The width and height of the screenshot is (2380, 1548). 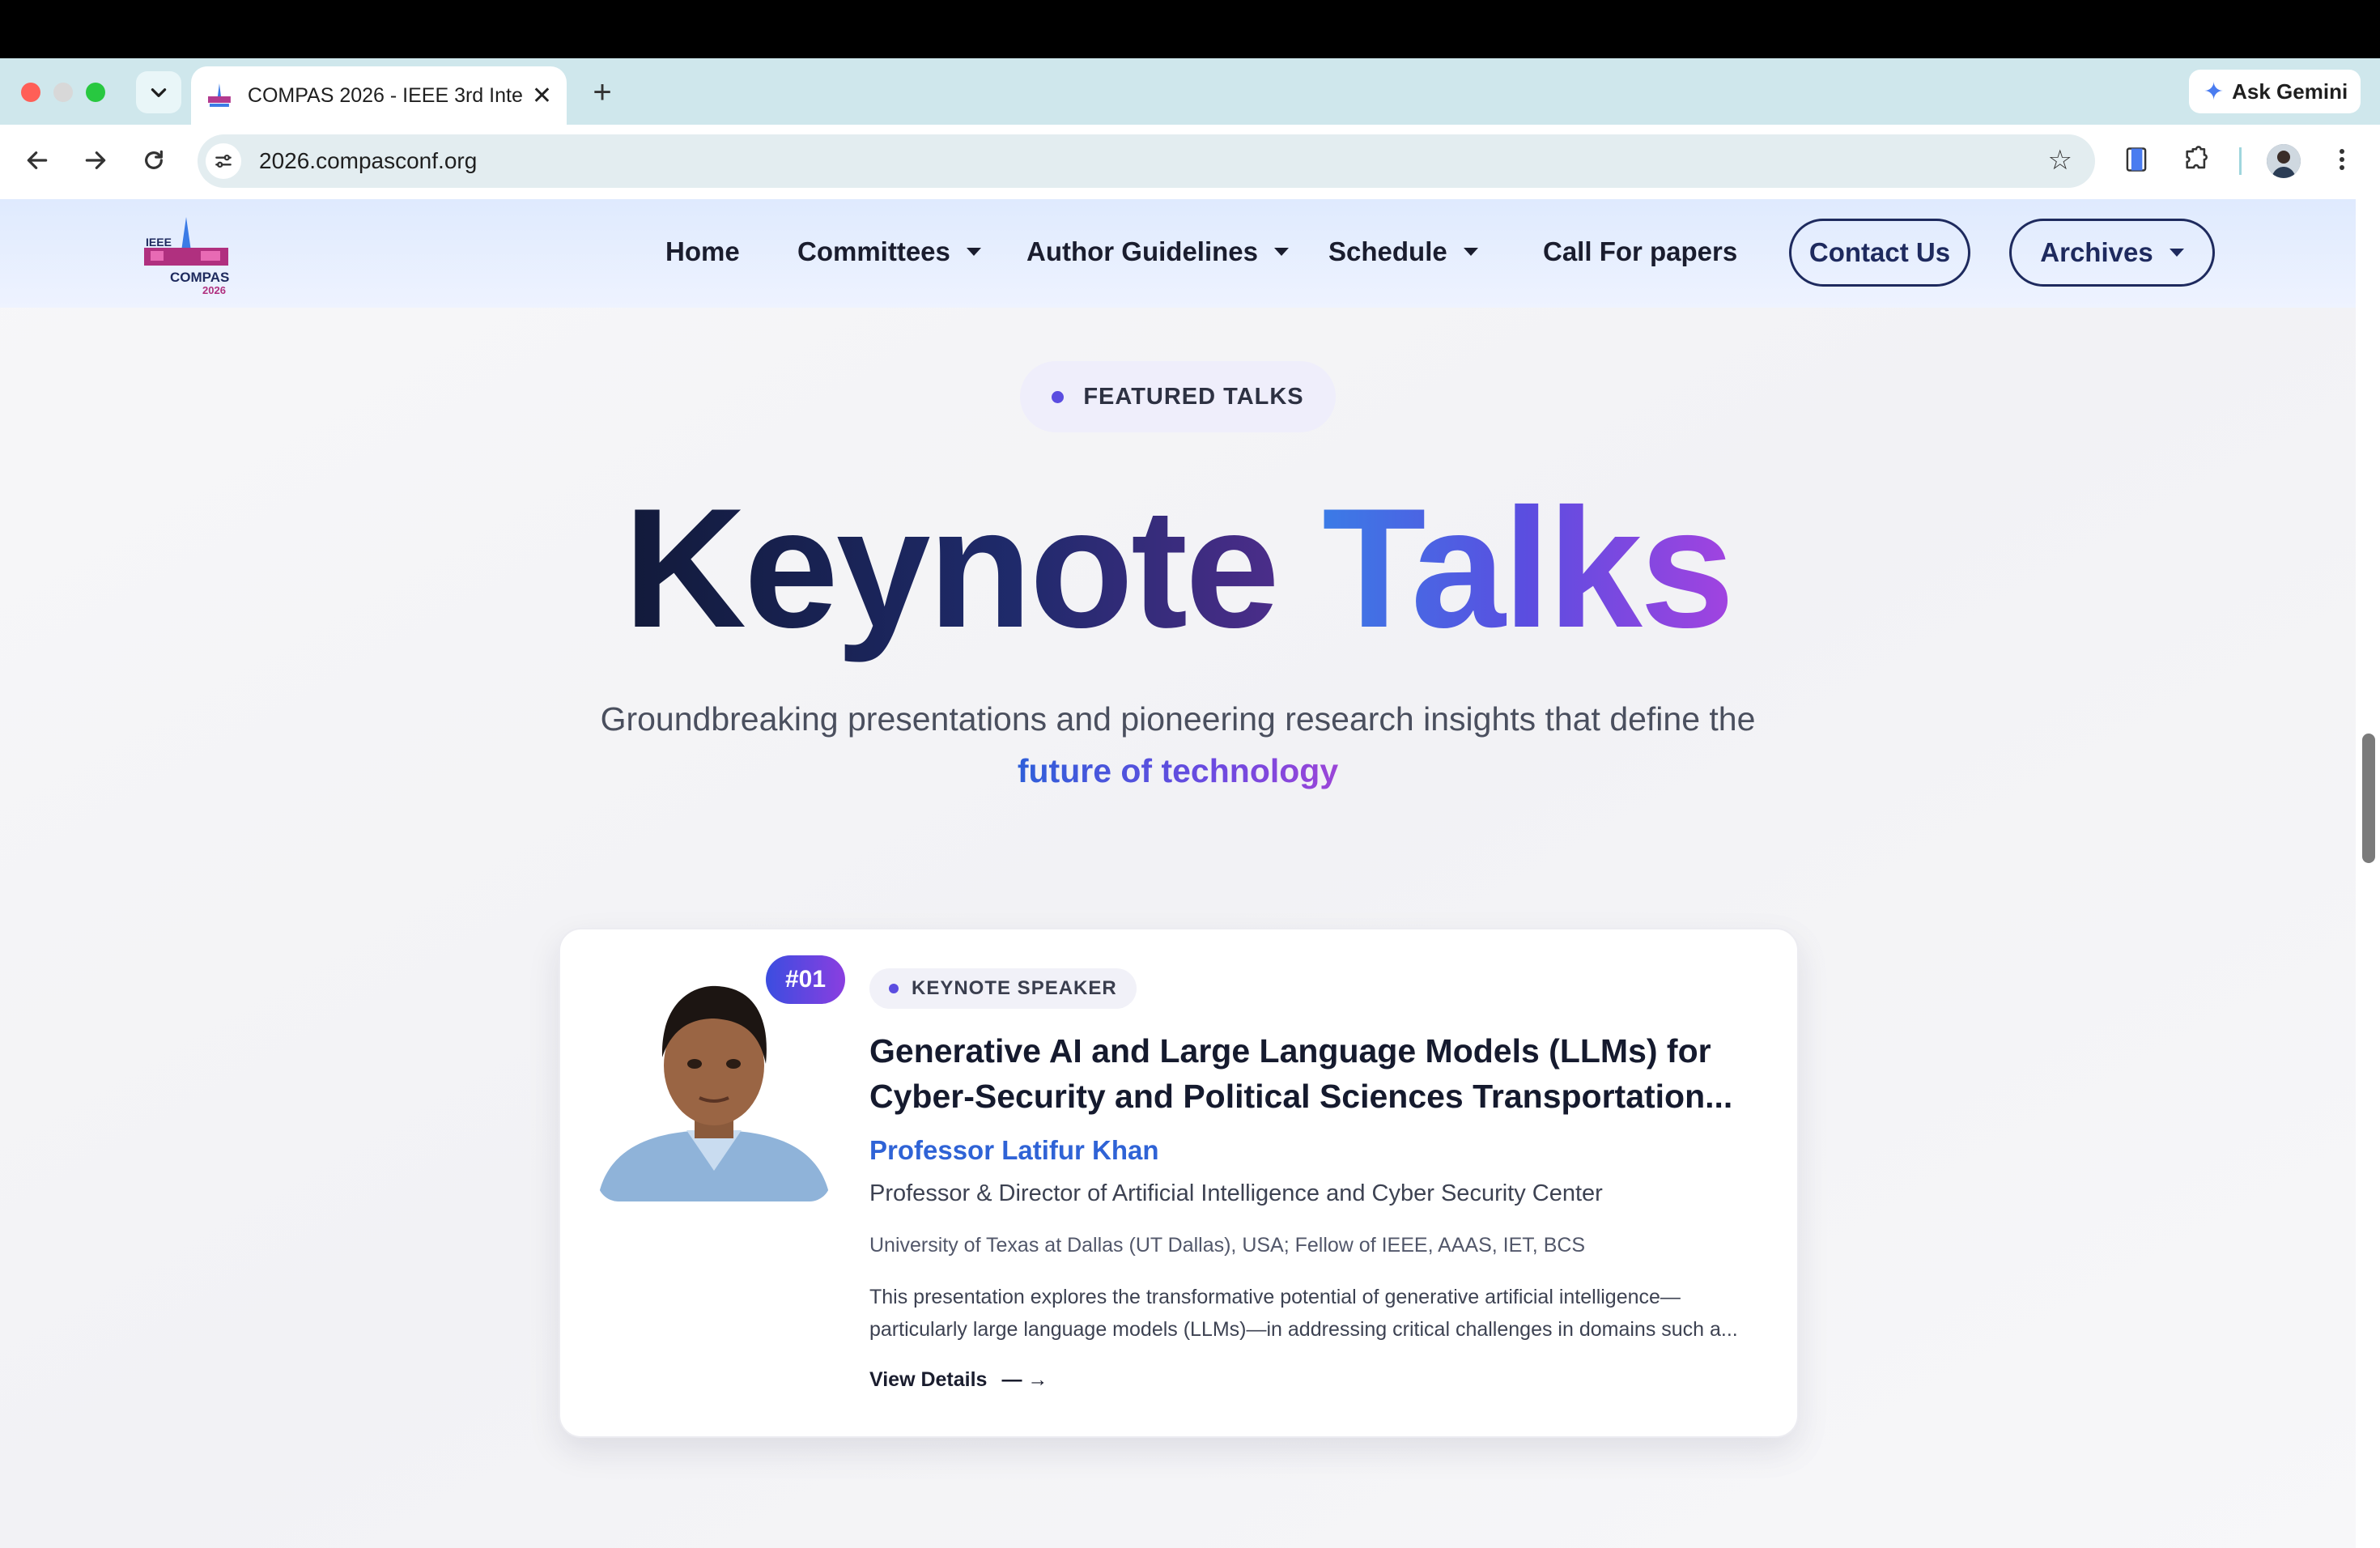 I want to click on featured-talks-badge: FEATURED TALKS, so click(x=1178, y=396).